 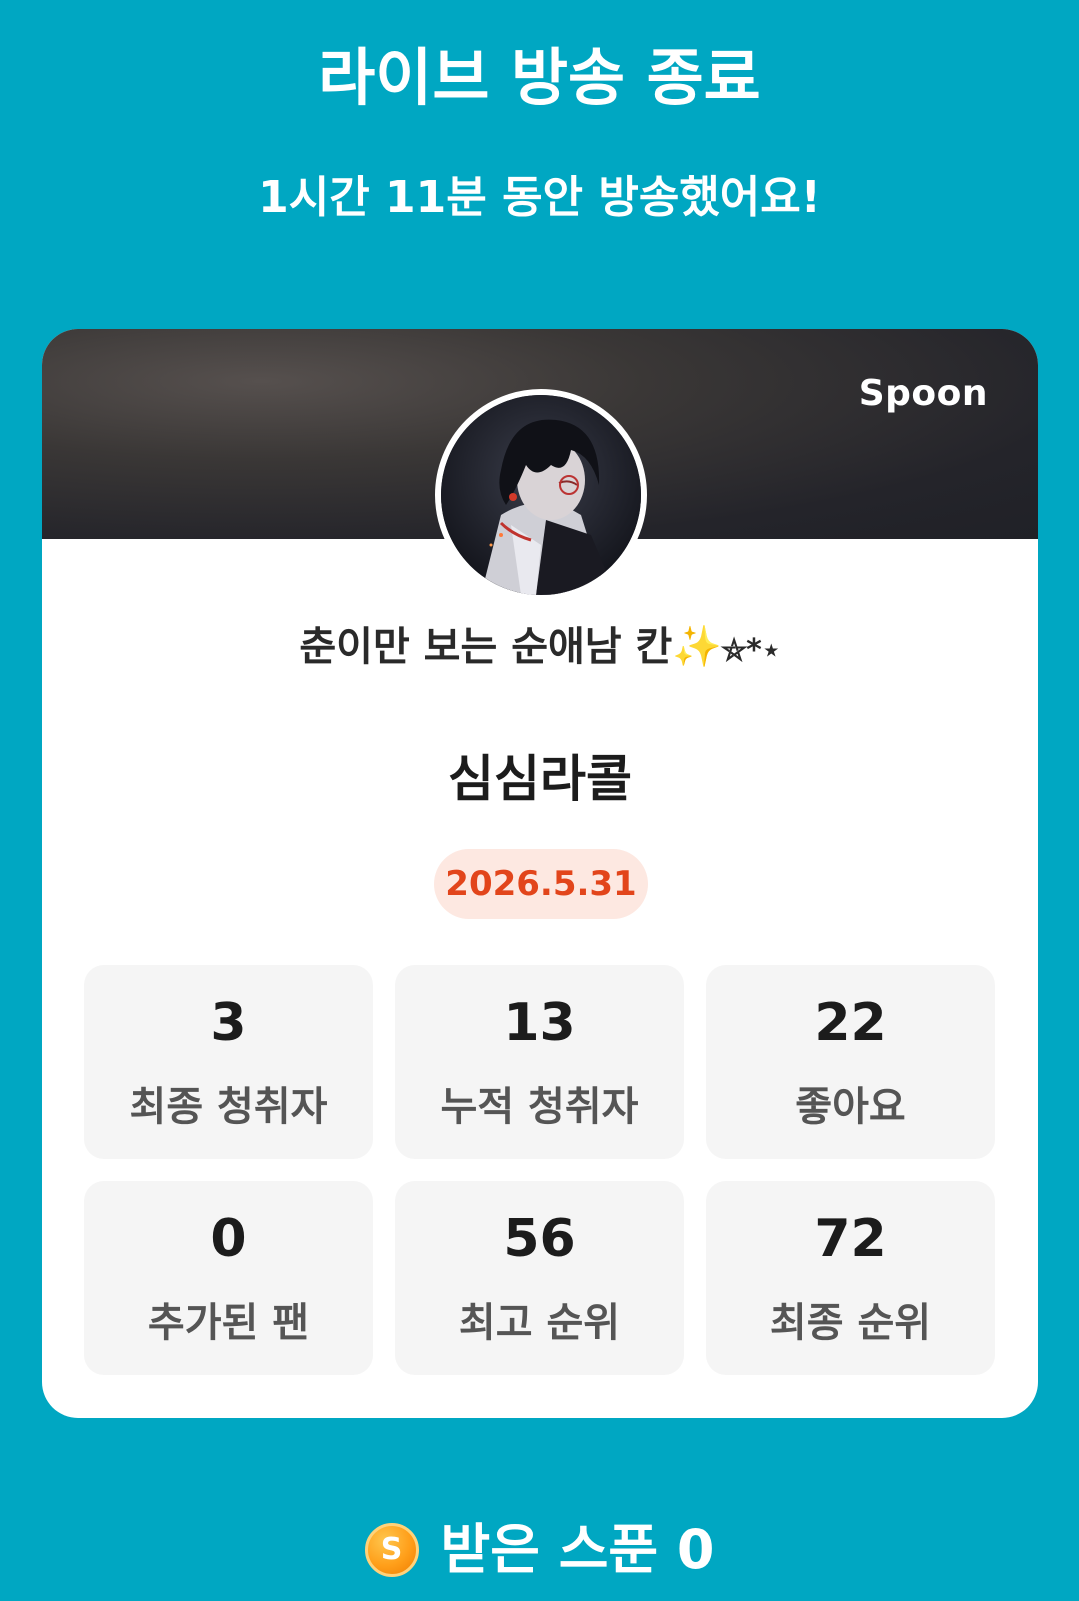 I want to click on avatar-image, so click(x=541, y=495).